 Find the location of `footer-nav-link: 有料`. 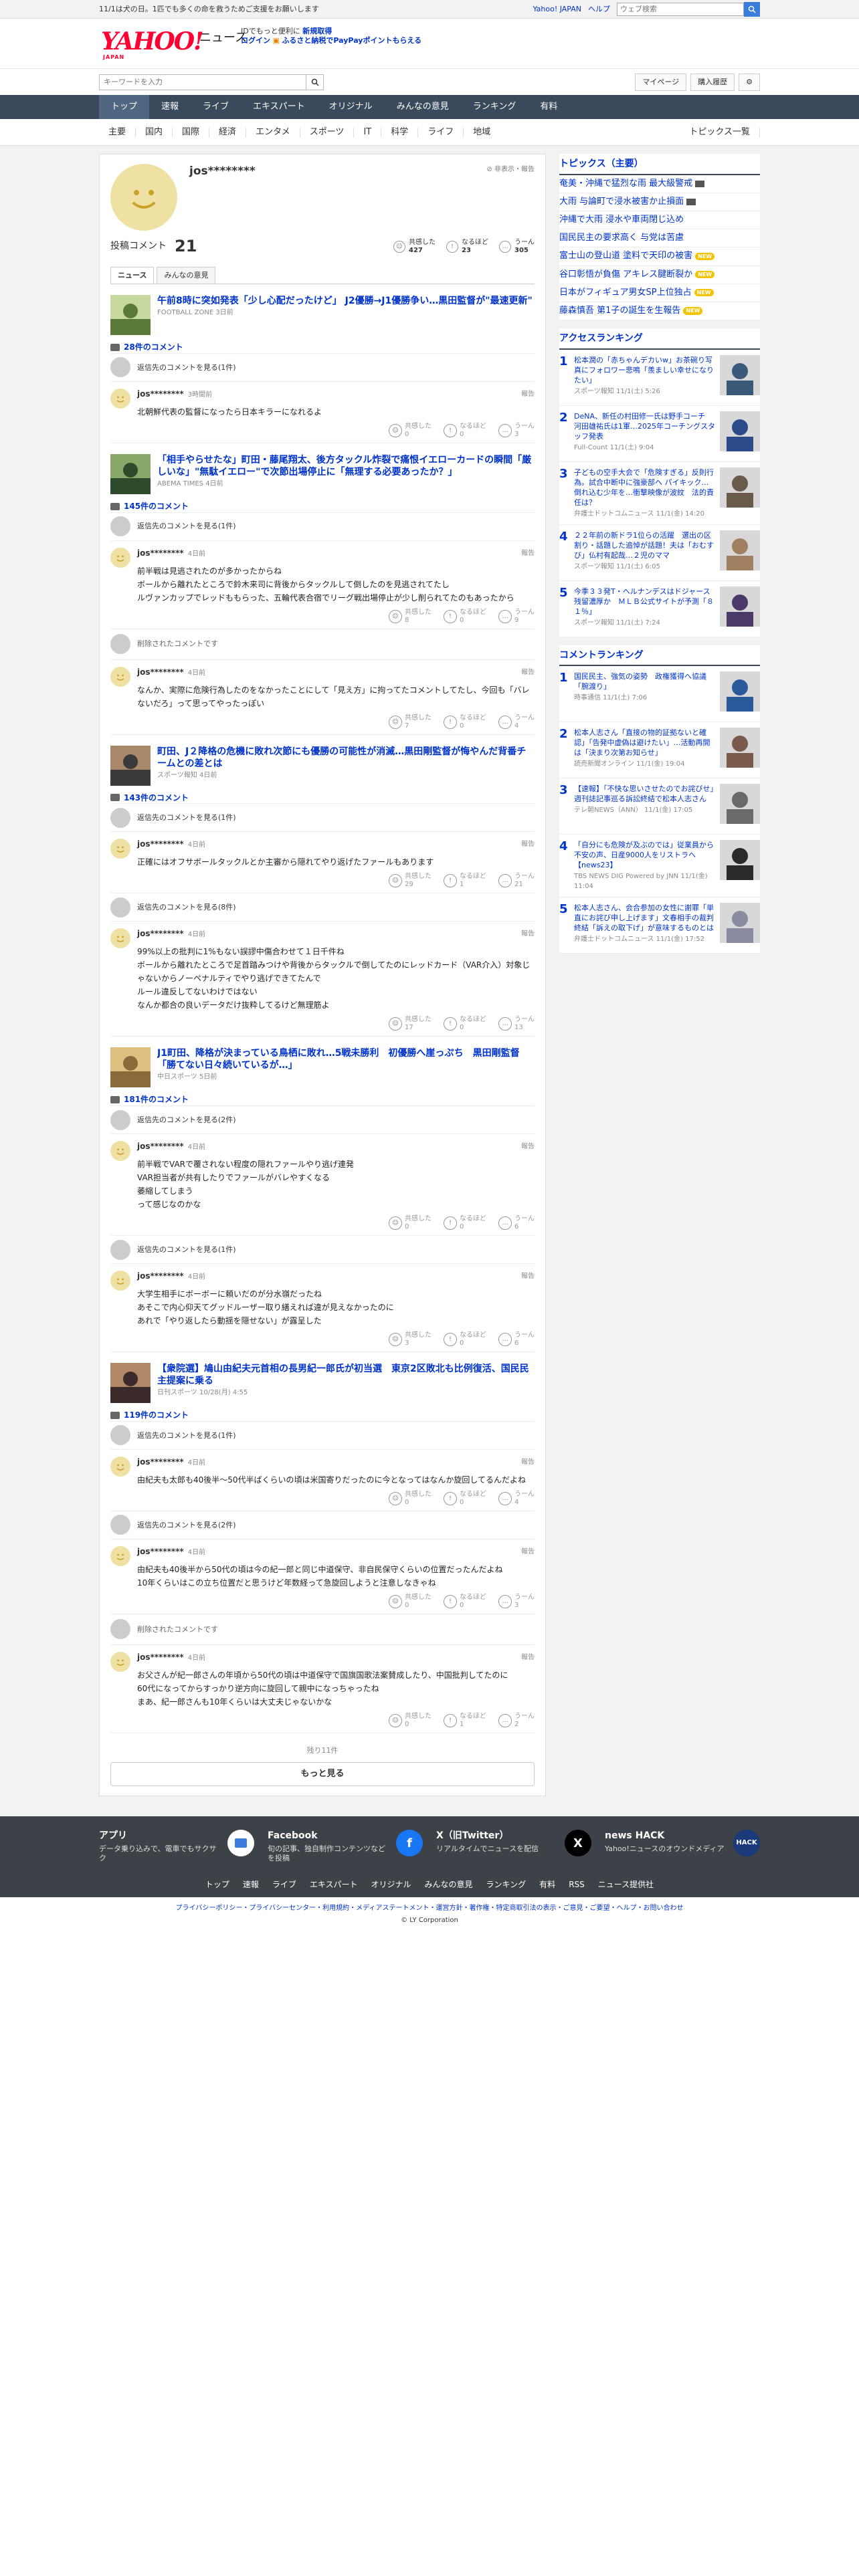

footer-nav-link: 有料 is located at coordinates (547, 1885).